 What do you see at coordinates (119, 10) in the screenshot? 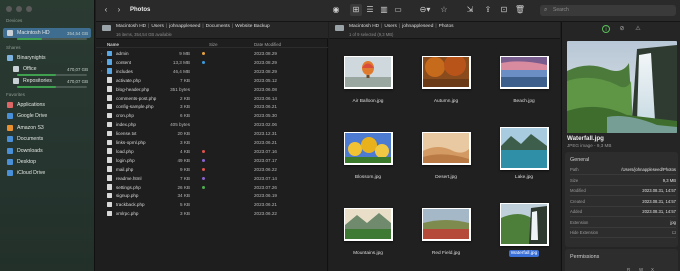
I see `forward-button: ›` at bounding box center [119, 10].